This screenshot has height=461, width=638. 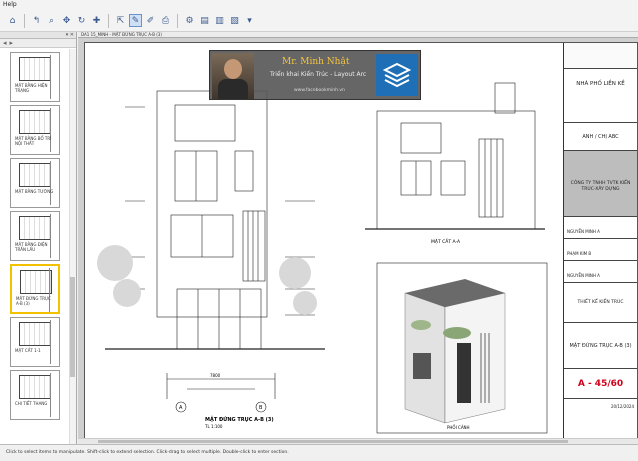 What do you see at coordinates (600, 96) in the screenshot?
I see `tb-client: NHÀ PHỐ LIỀN KỀ` at bounding box center [600, 96].